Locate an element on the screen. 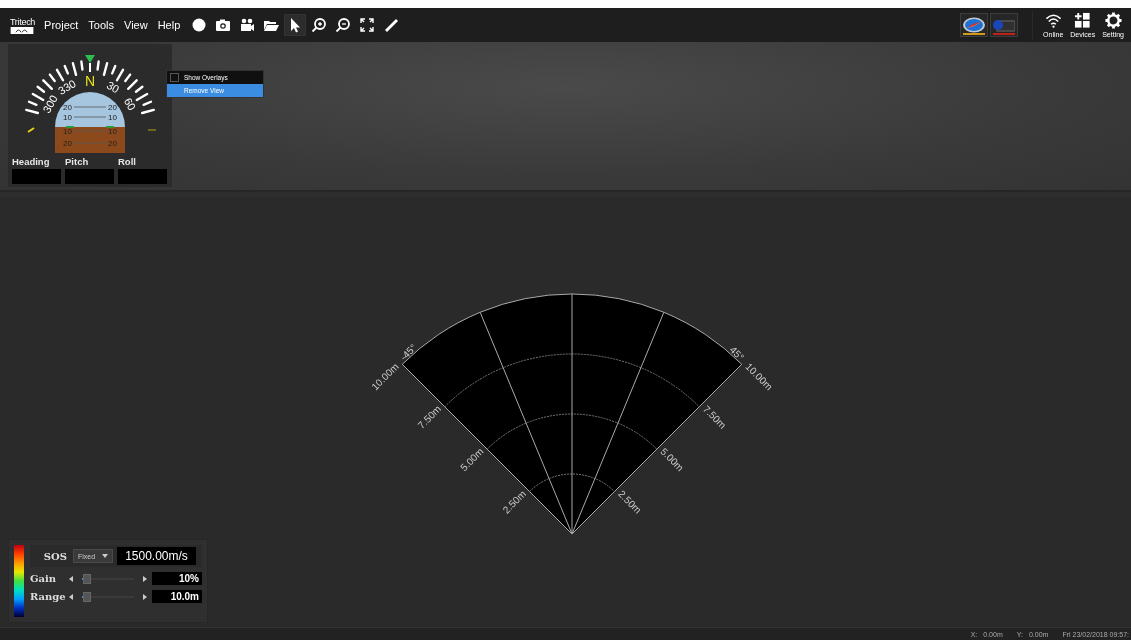 This screenshot has height=640, width=1131. menu-item: Project is located at coordinates (61, 25).